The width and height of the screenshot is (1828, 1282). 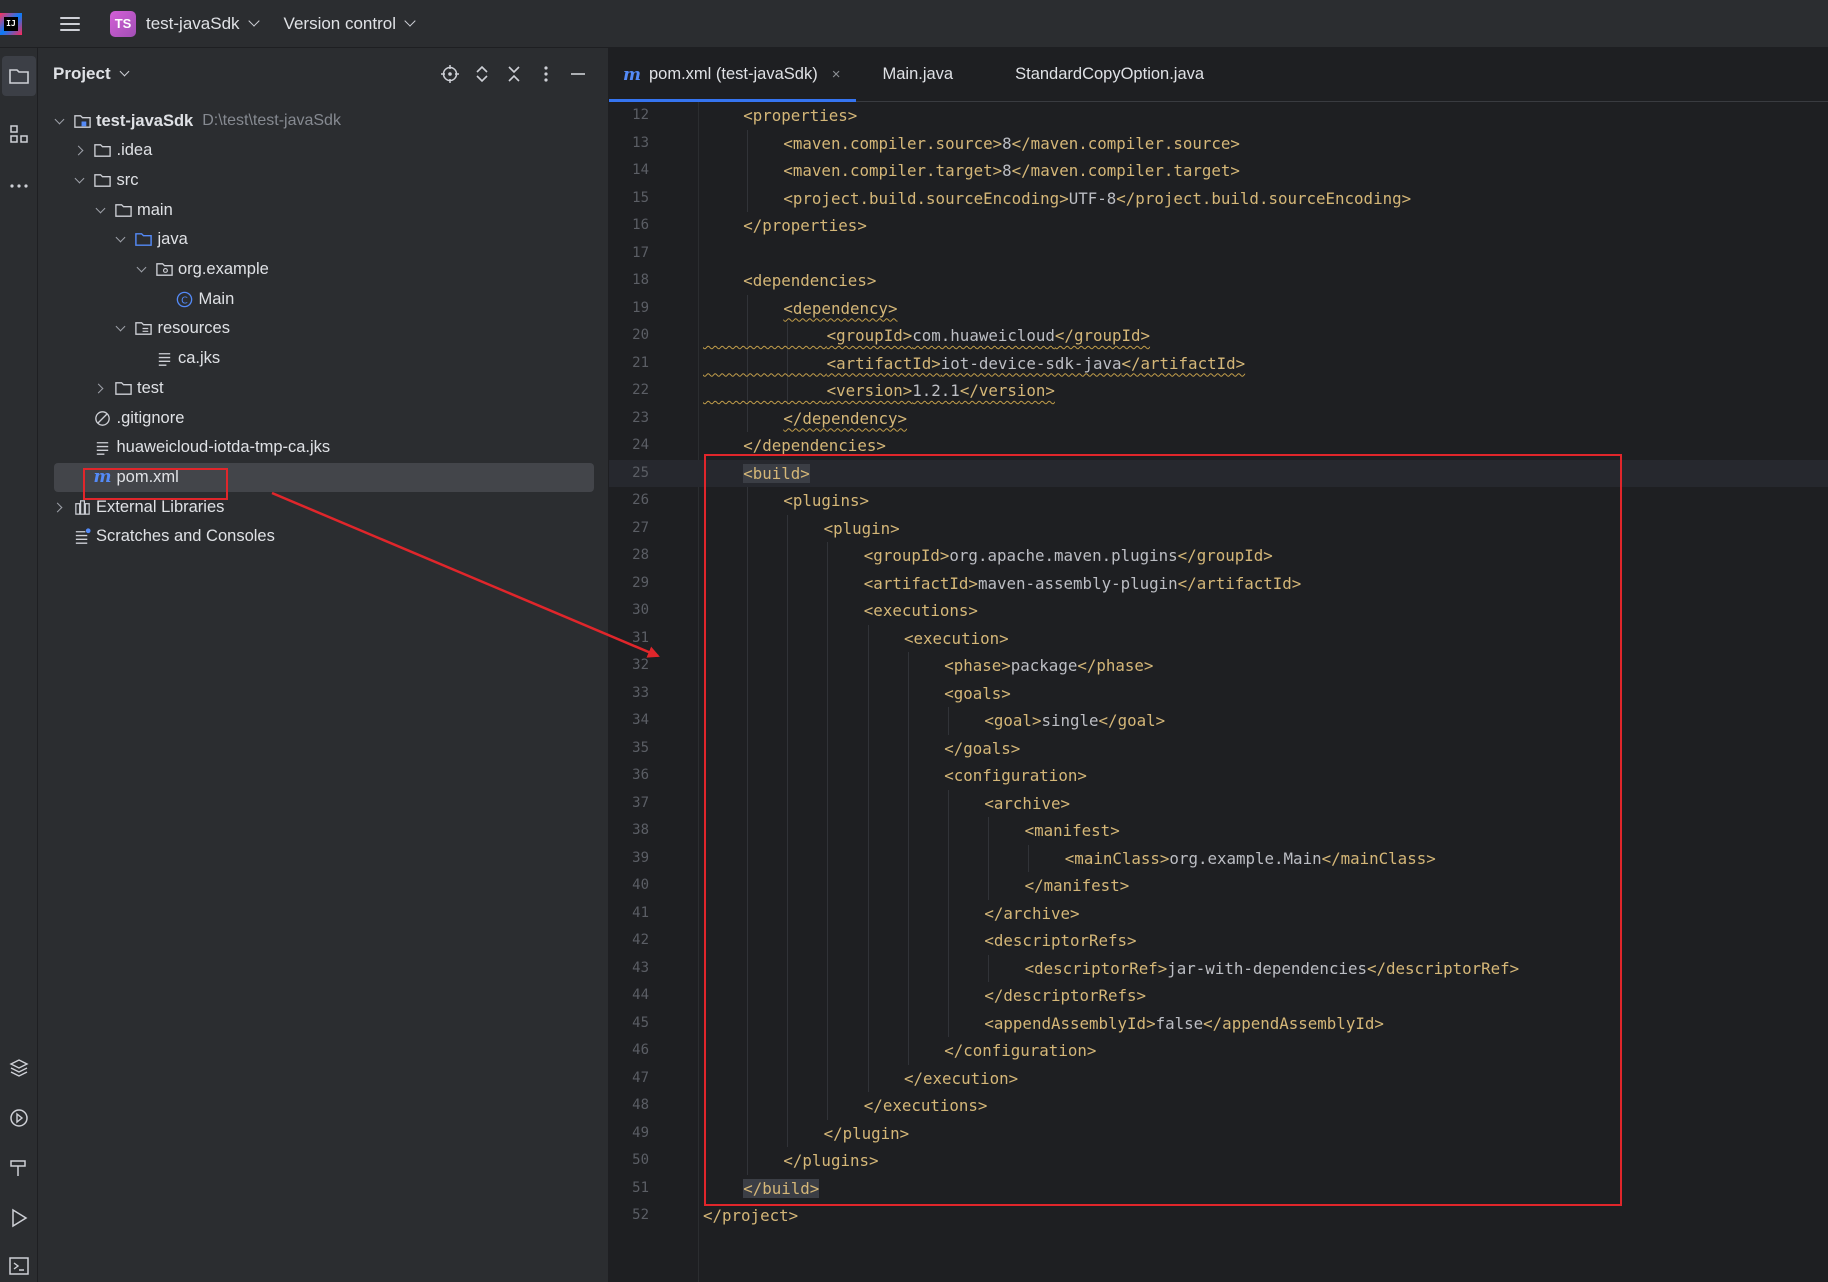 What do you see at coordinates (73, 24) in the screenshot?
I see `main-menu-button` at bounding box center [73, 24].